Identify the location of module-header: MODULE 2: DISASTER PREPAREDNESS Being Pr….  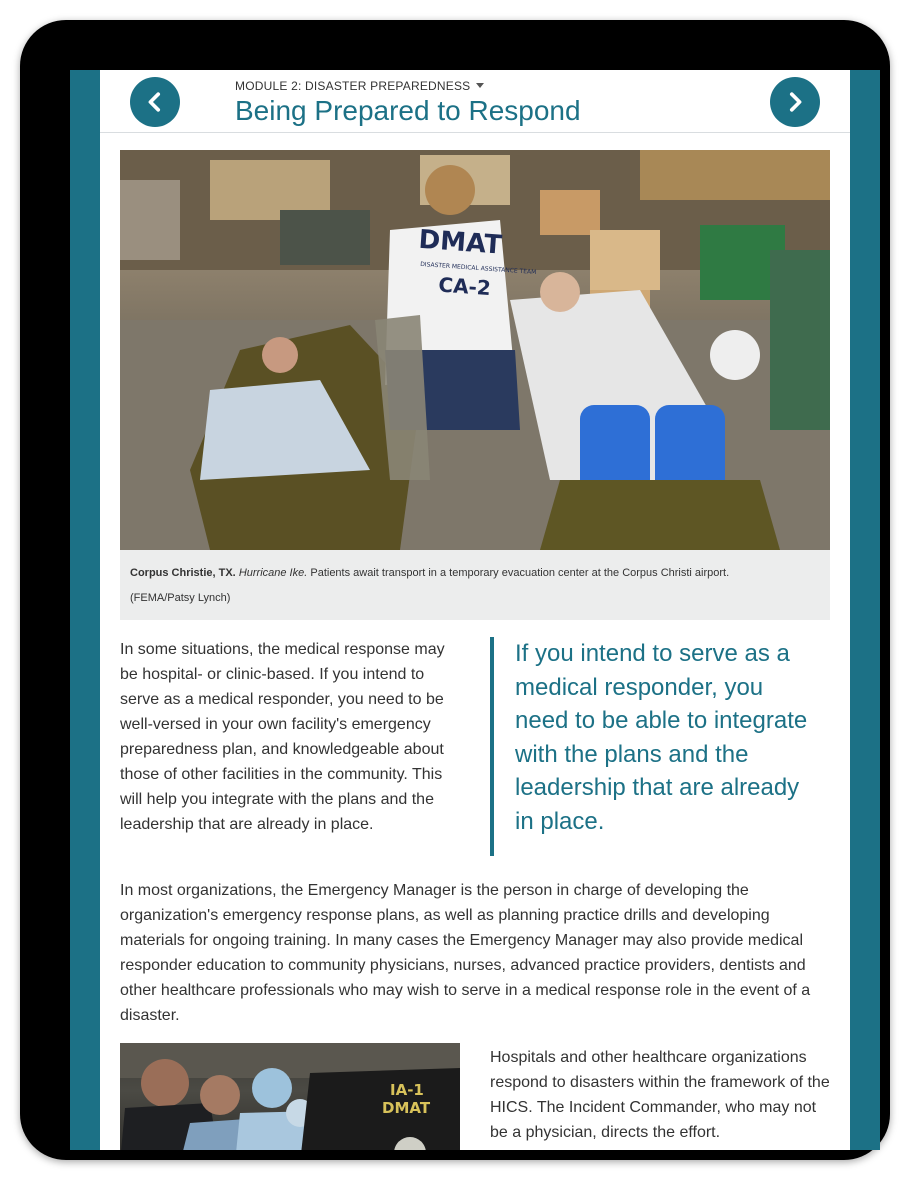
(475, 101).